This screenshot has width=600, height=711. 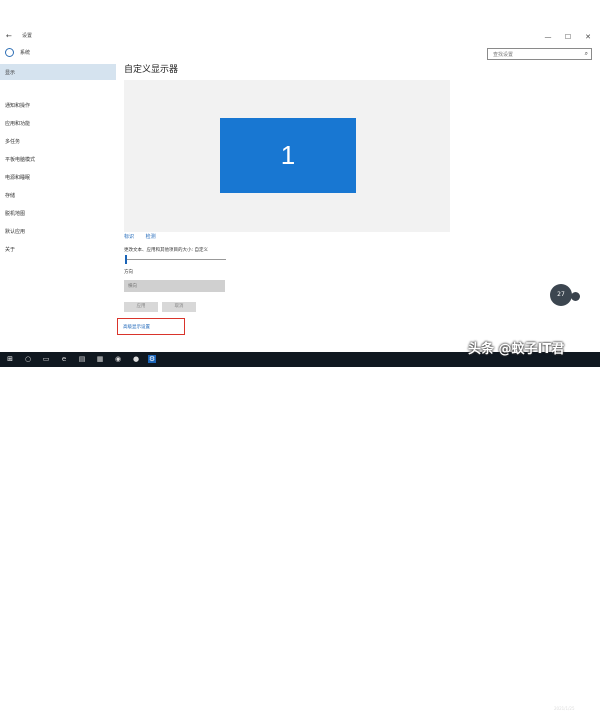 What do you see at coordinates (516, 349) in the screenshot?
I see `watermark: 头条 @蚊子IT君` at bounding box center [516, 349].